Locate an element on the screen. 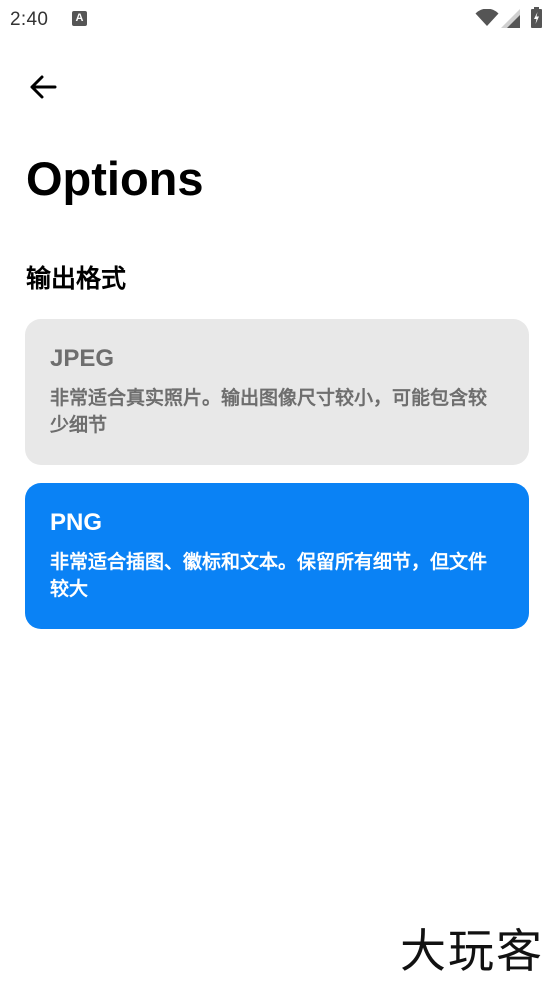 This screenshot has width=554, height=985. battery-icon is located at coordinates (536, 17).